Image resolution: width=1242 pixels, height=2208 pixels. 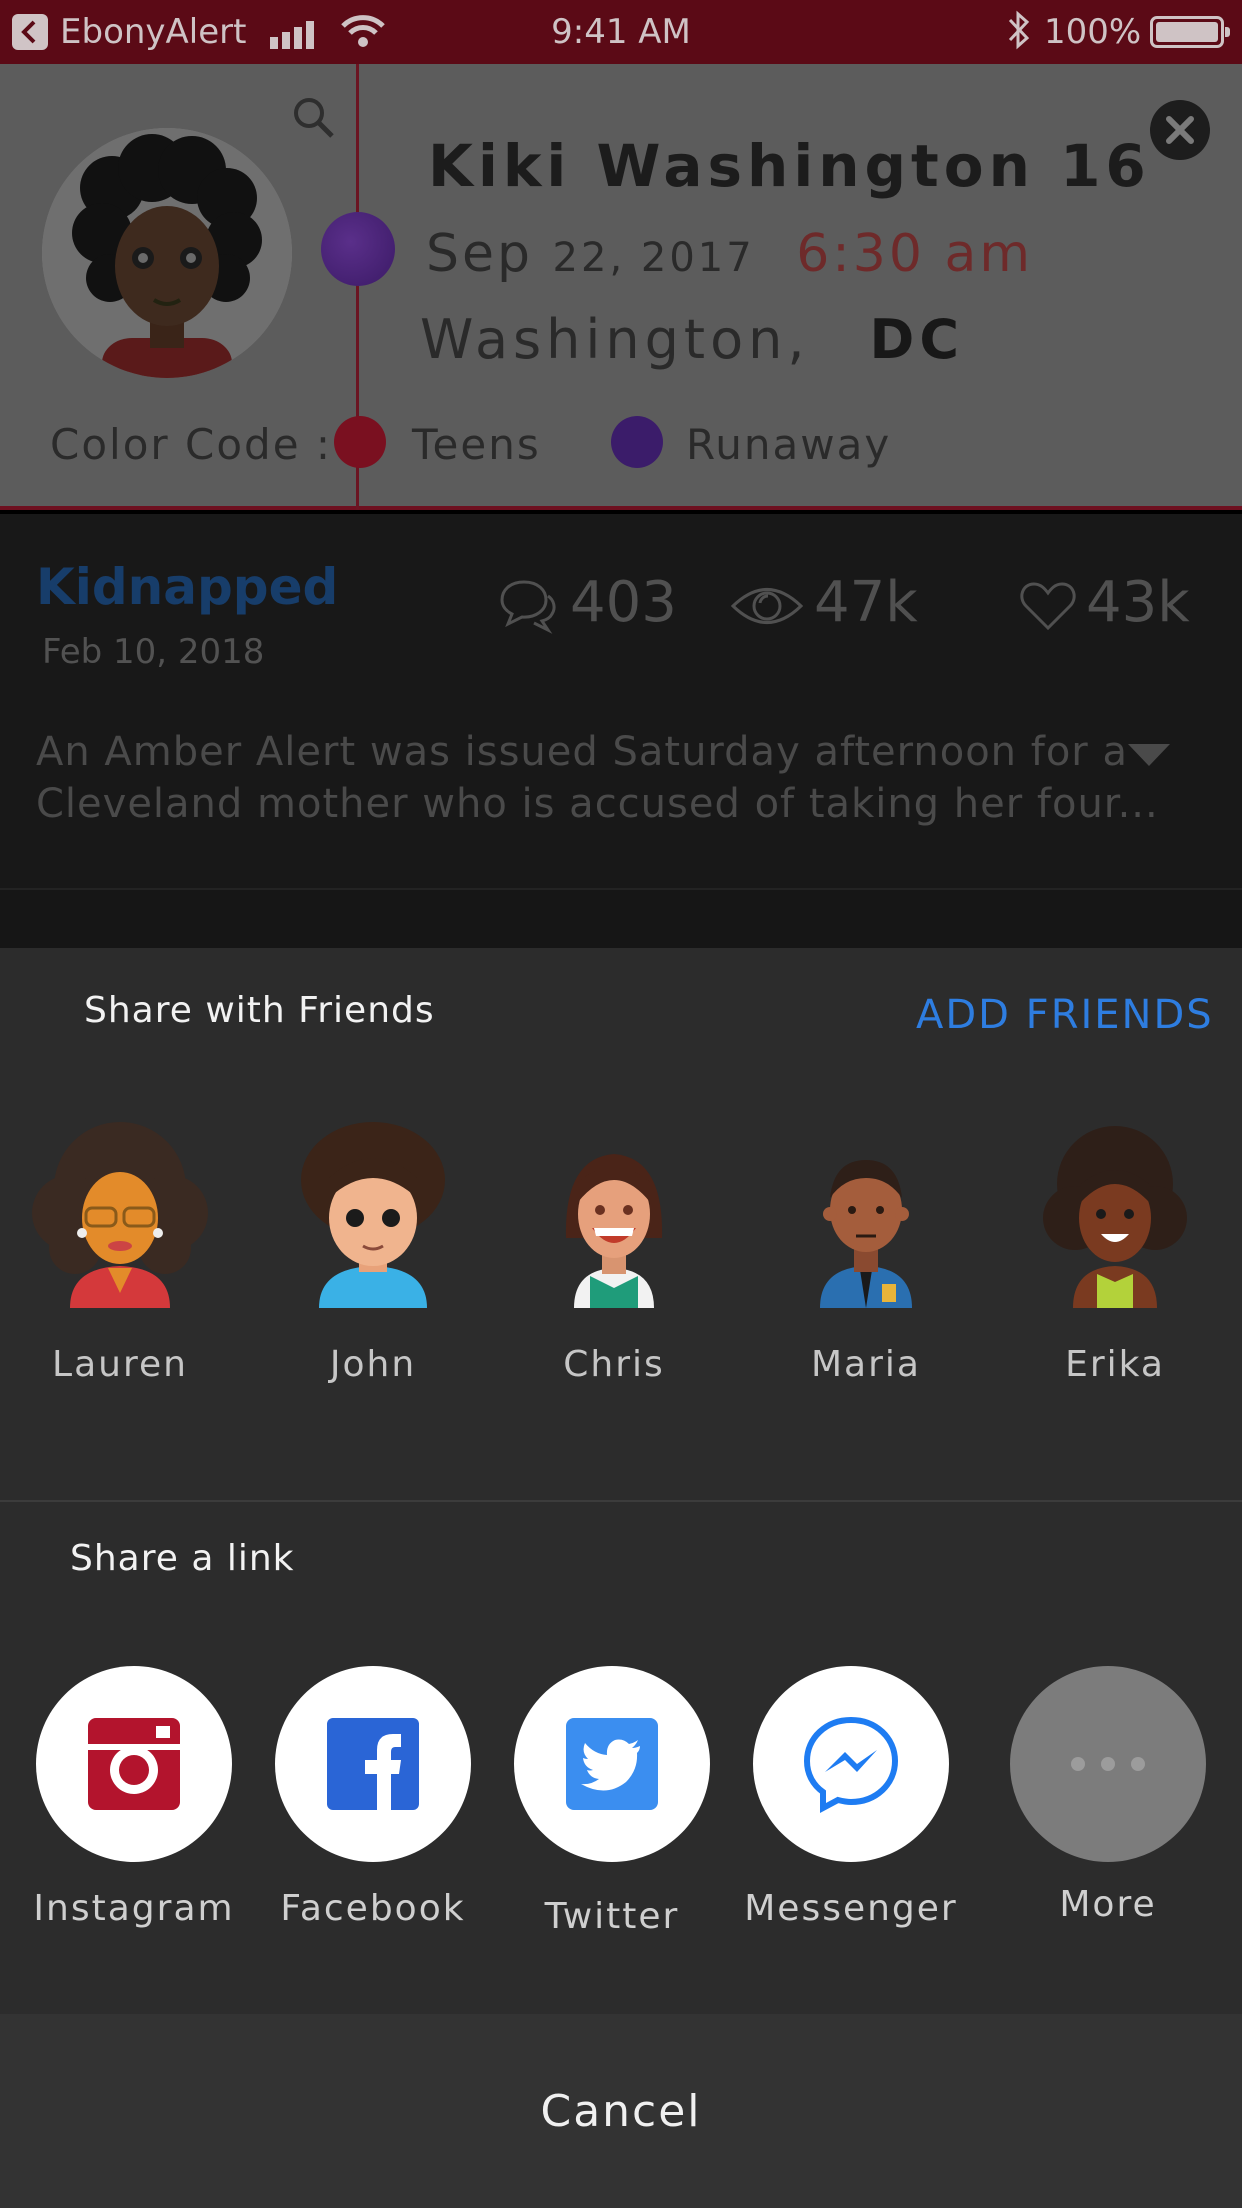 I want to click on share-messenger-button: Messenger, so click(x=850, y=1797).